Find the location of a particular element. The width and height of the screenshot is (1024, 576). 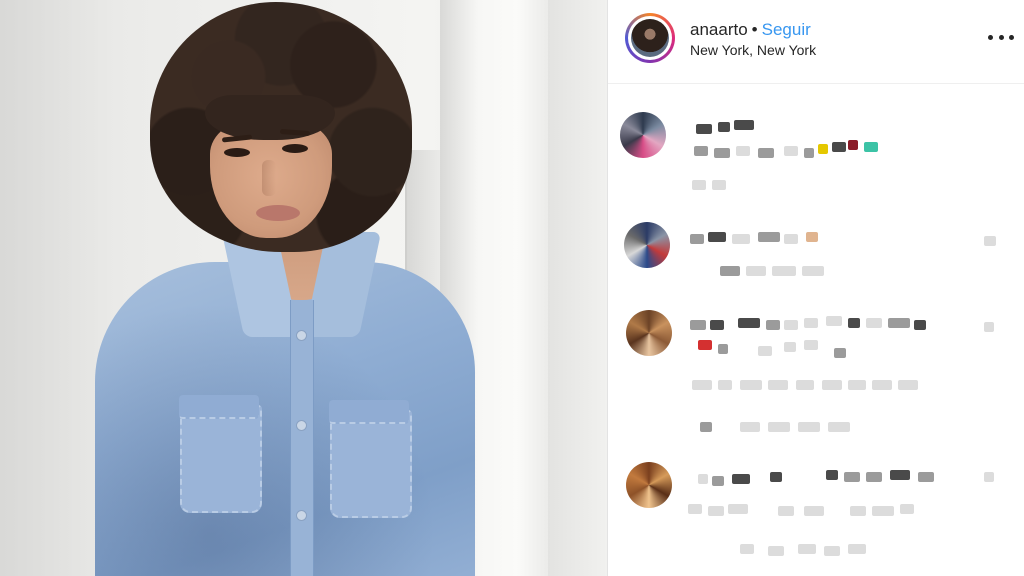

pocket-flap-left is located at coordinates (219, 407).